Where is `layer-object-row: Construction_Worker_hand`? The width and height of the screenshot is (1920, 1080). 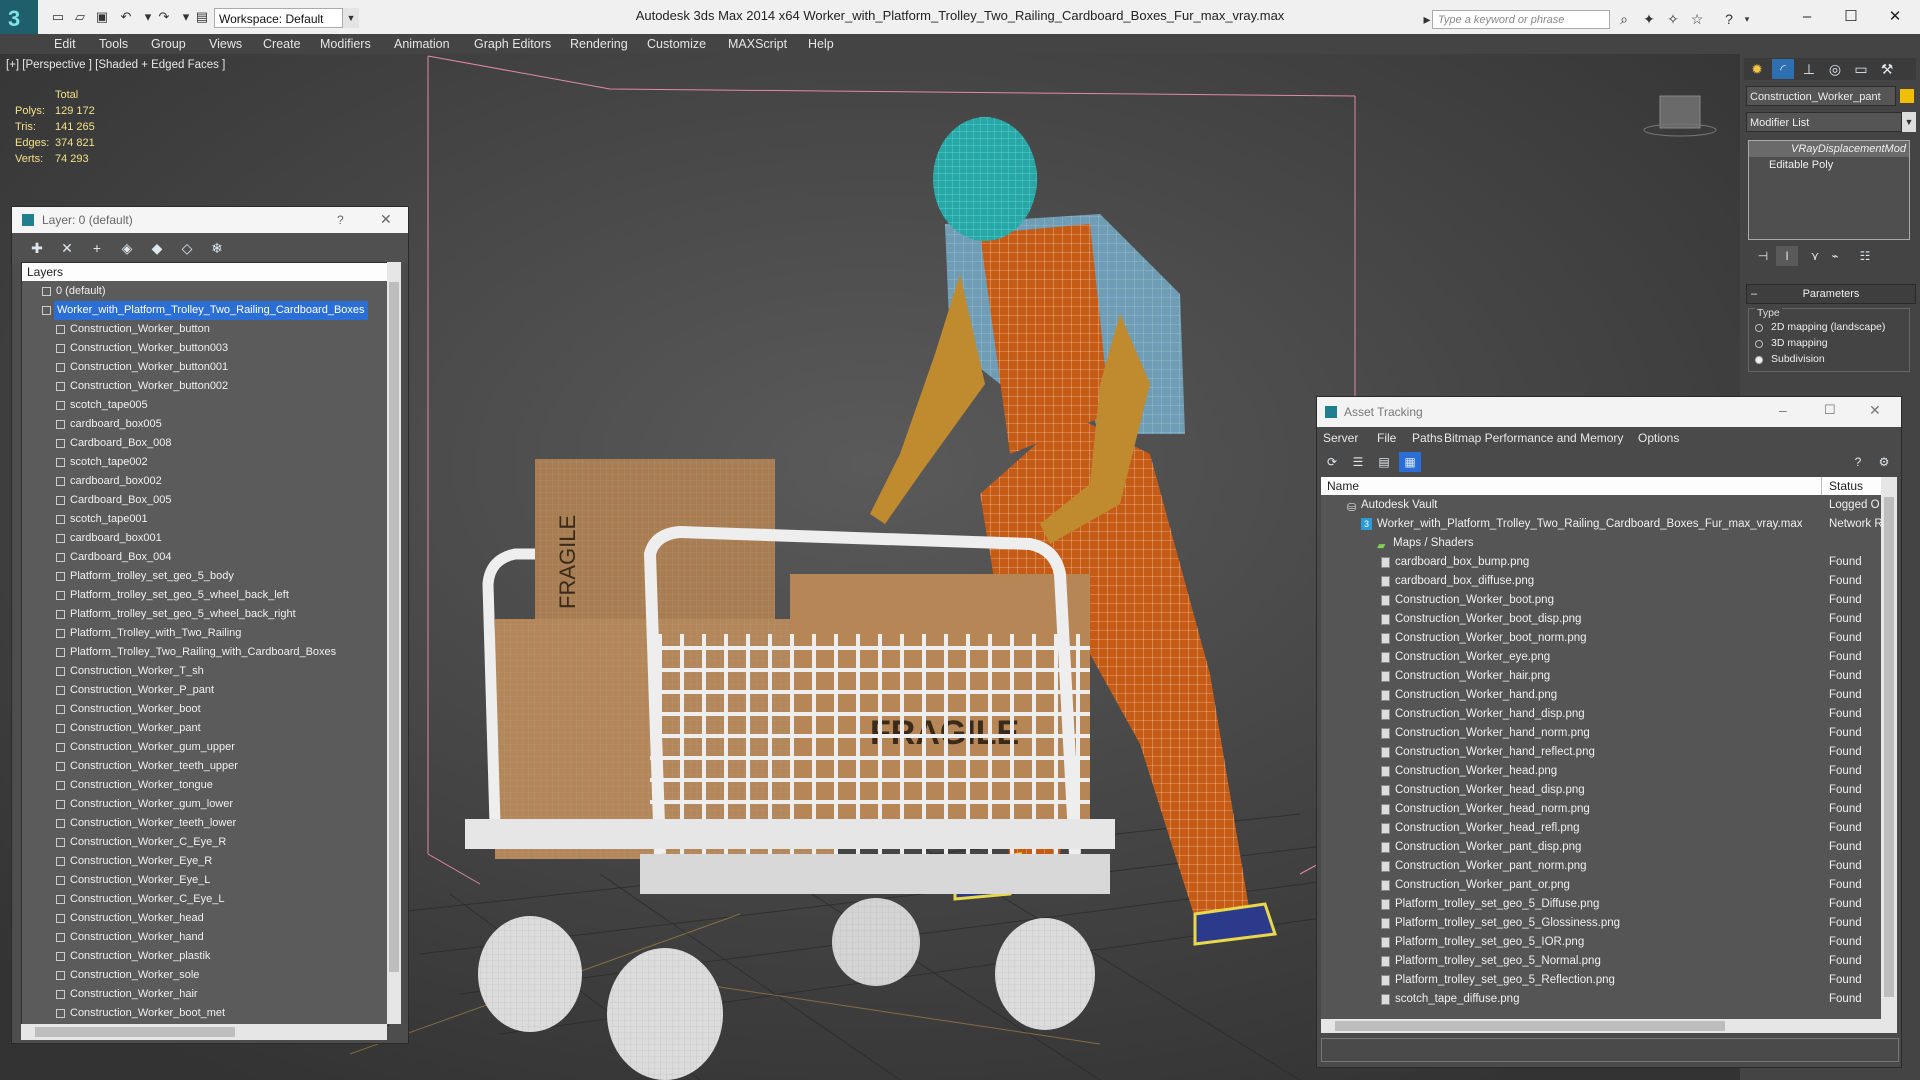
layer-object-row: Construction_Worker_hand is located at coordinates (205, 937).